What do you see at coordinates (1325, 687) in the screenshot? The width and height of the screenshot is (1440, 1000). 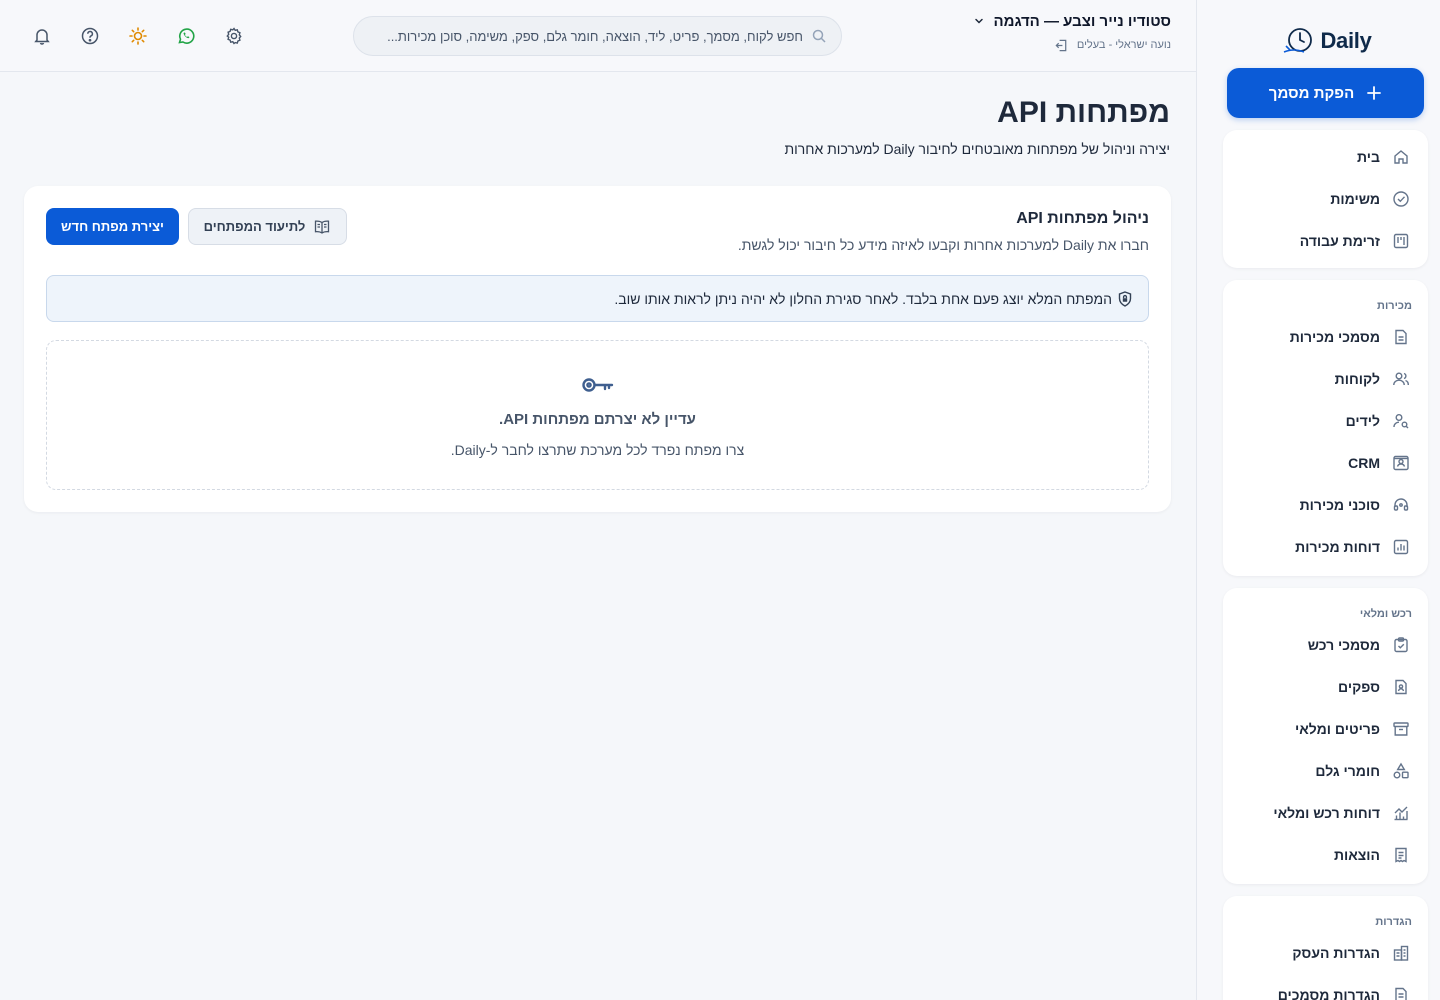 I see `sidebar-item-suppliers: ספקים` at bounding box center [1325, 687].